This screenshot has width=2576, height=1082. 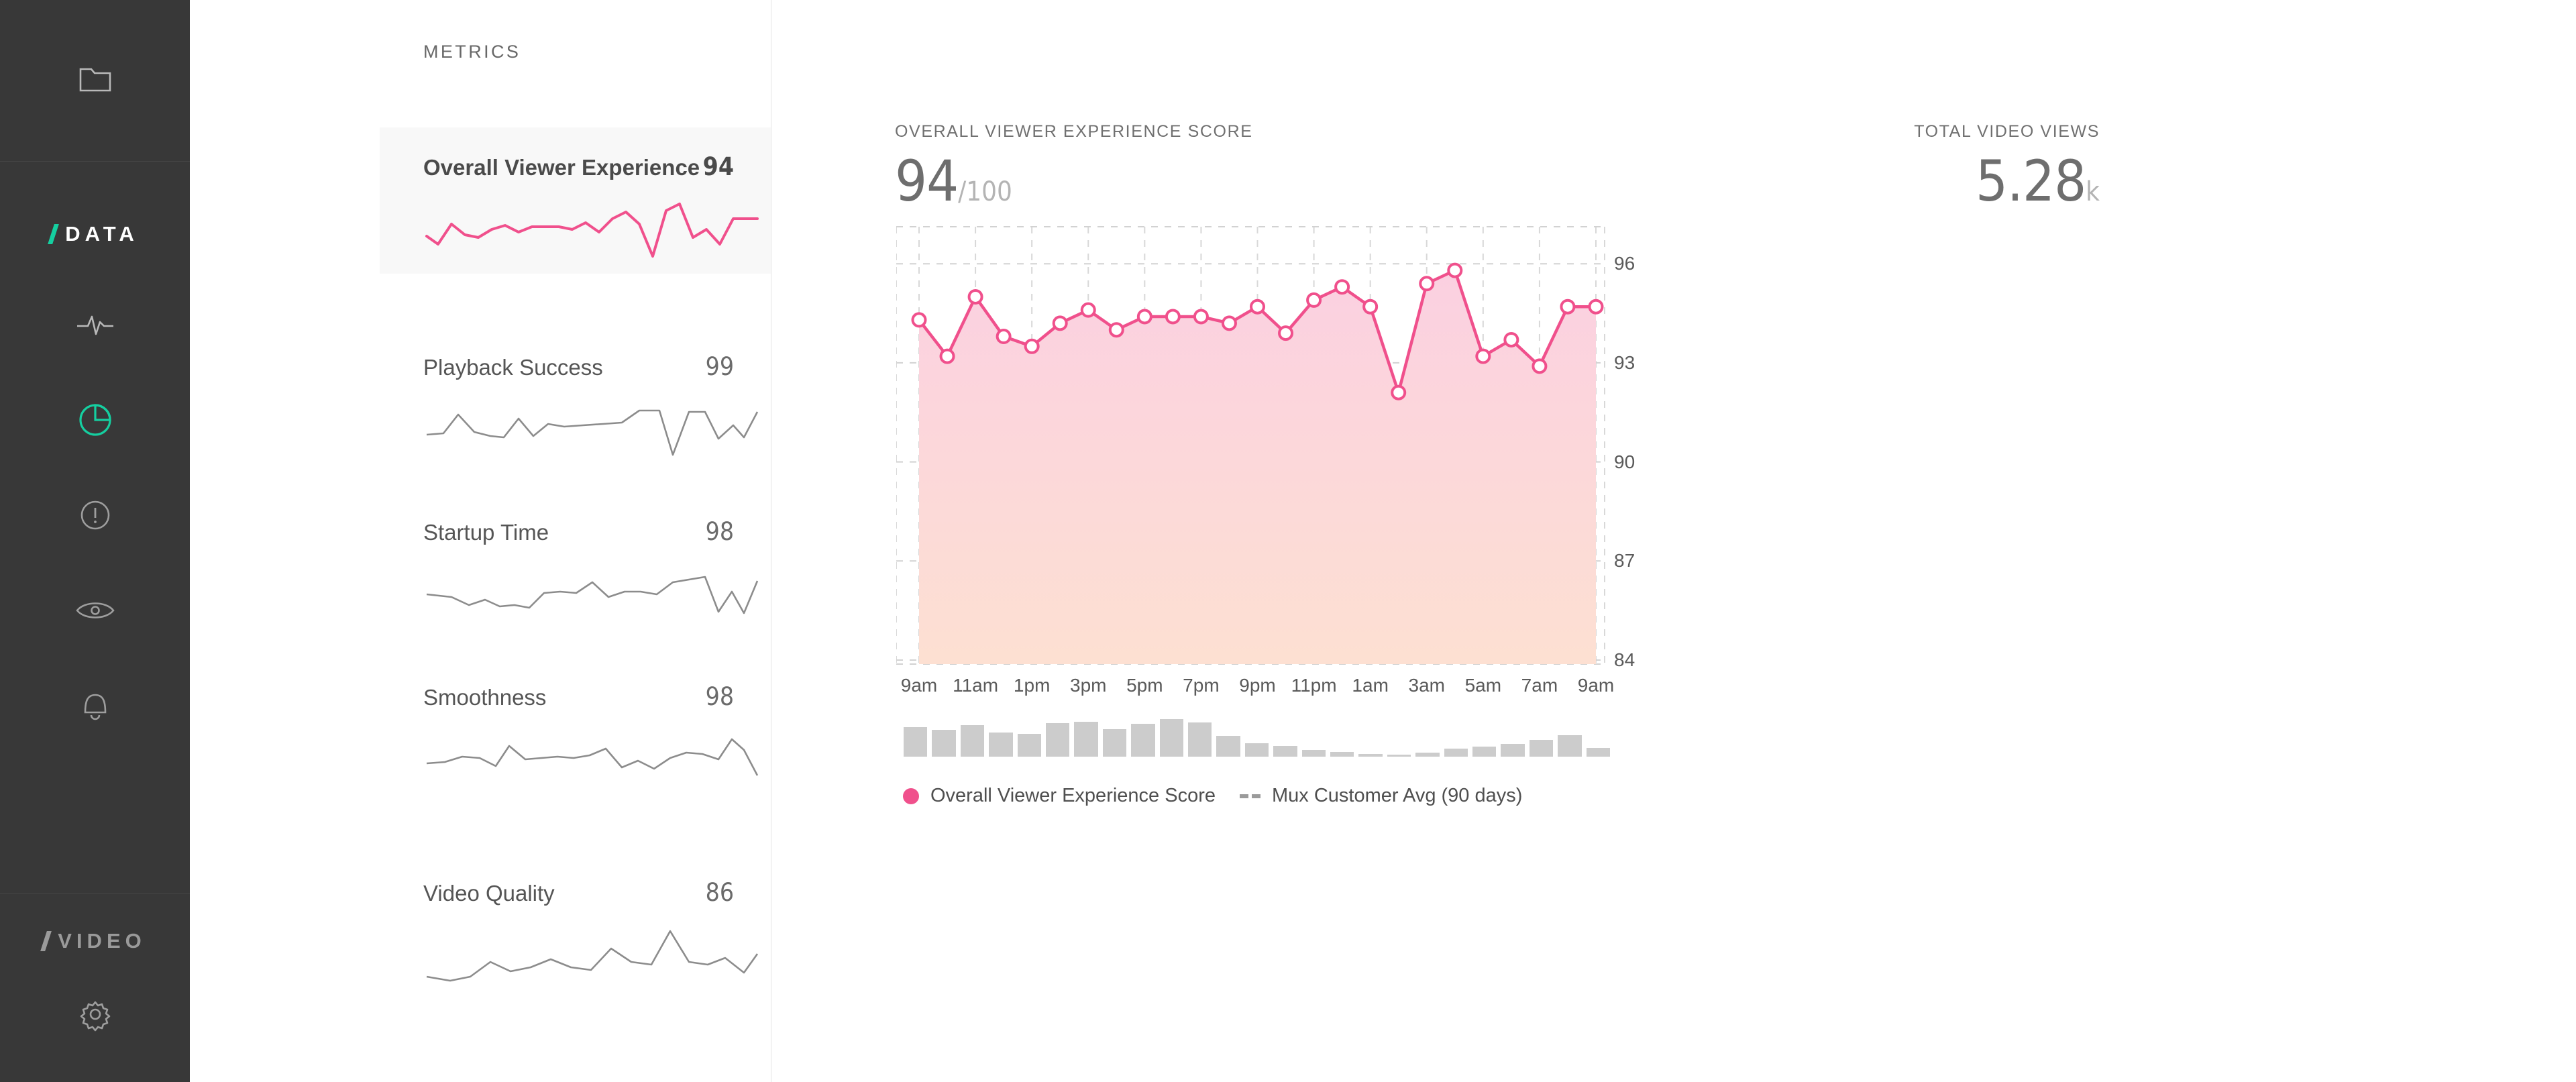 I want to click on sidebar-item-notifications, so click(x=95, y=705).